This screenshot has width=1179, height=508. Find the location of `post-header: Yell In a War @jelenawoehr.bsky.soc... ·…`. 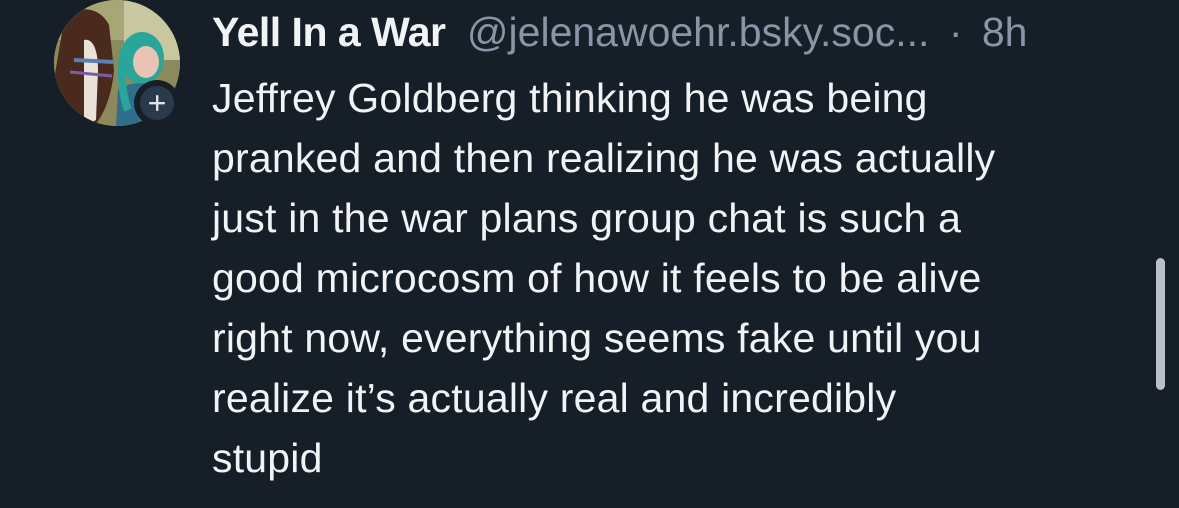

post-header: Yell In a War @jelenawoehr.bsky.soc... ·… is located at coordinates (677, 32).